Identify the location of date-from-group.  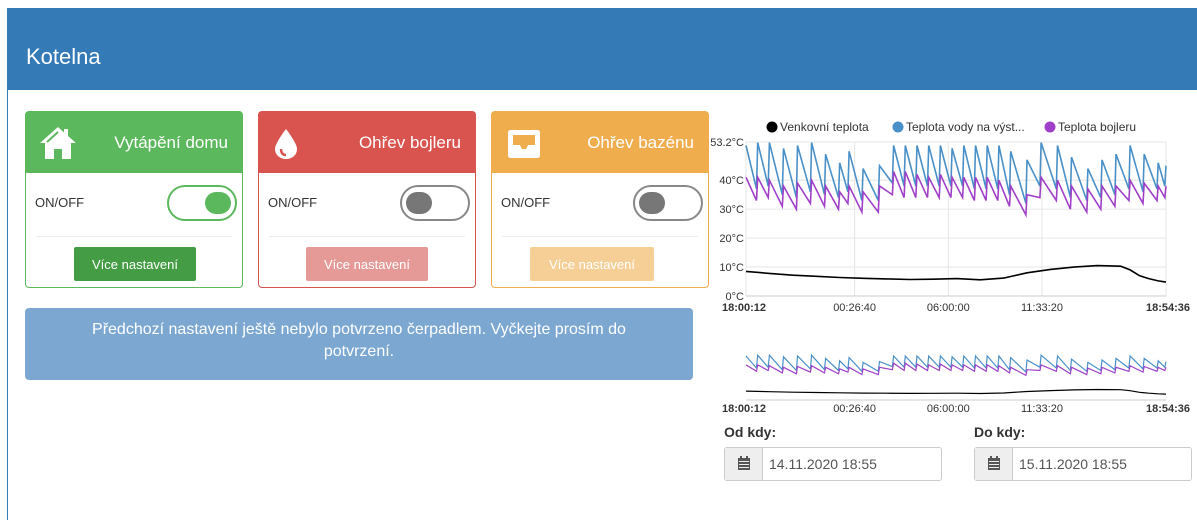
(833, 464).